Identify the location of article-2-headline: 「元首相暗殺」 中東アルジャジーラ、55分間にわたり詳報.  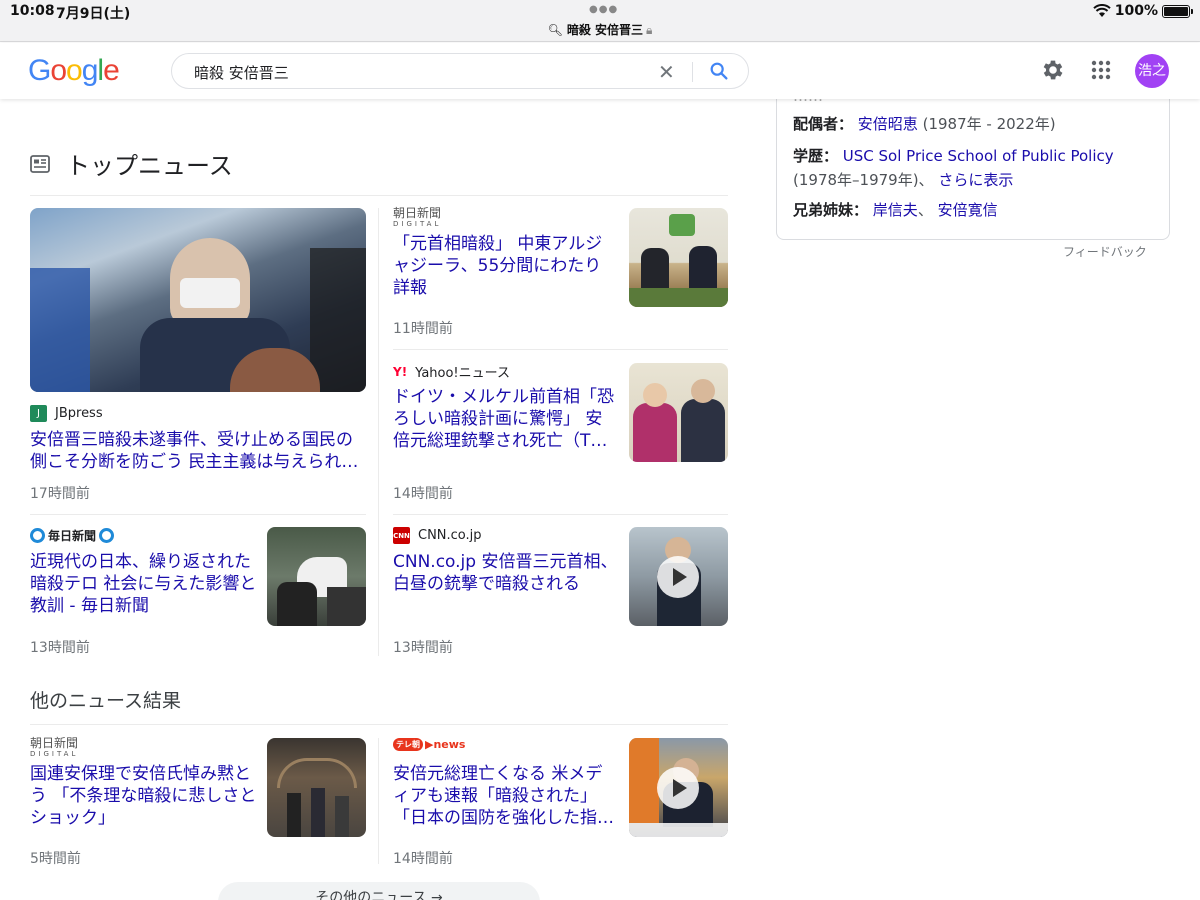
(505, 266).